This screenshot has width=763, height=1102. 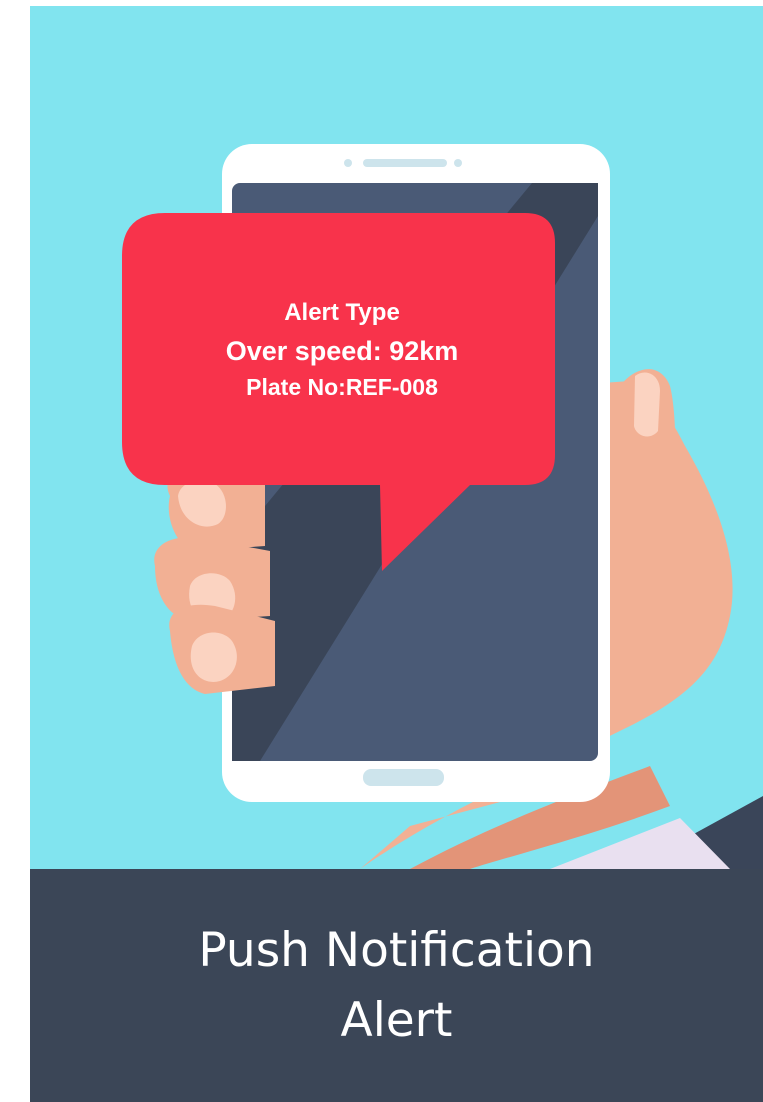 I want to click on caption-line-2: Alert, so click(x=396, y=1020).